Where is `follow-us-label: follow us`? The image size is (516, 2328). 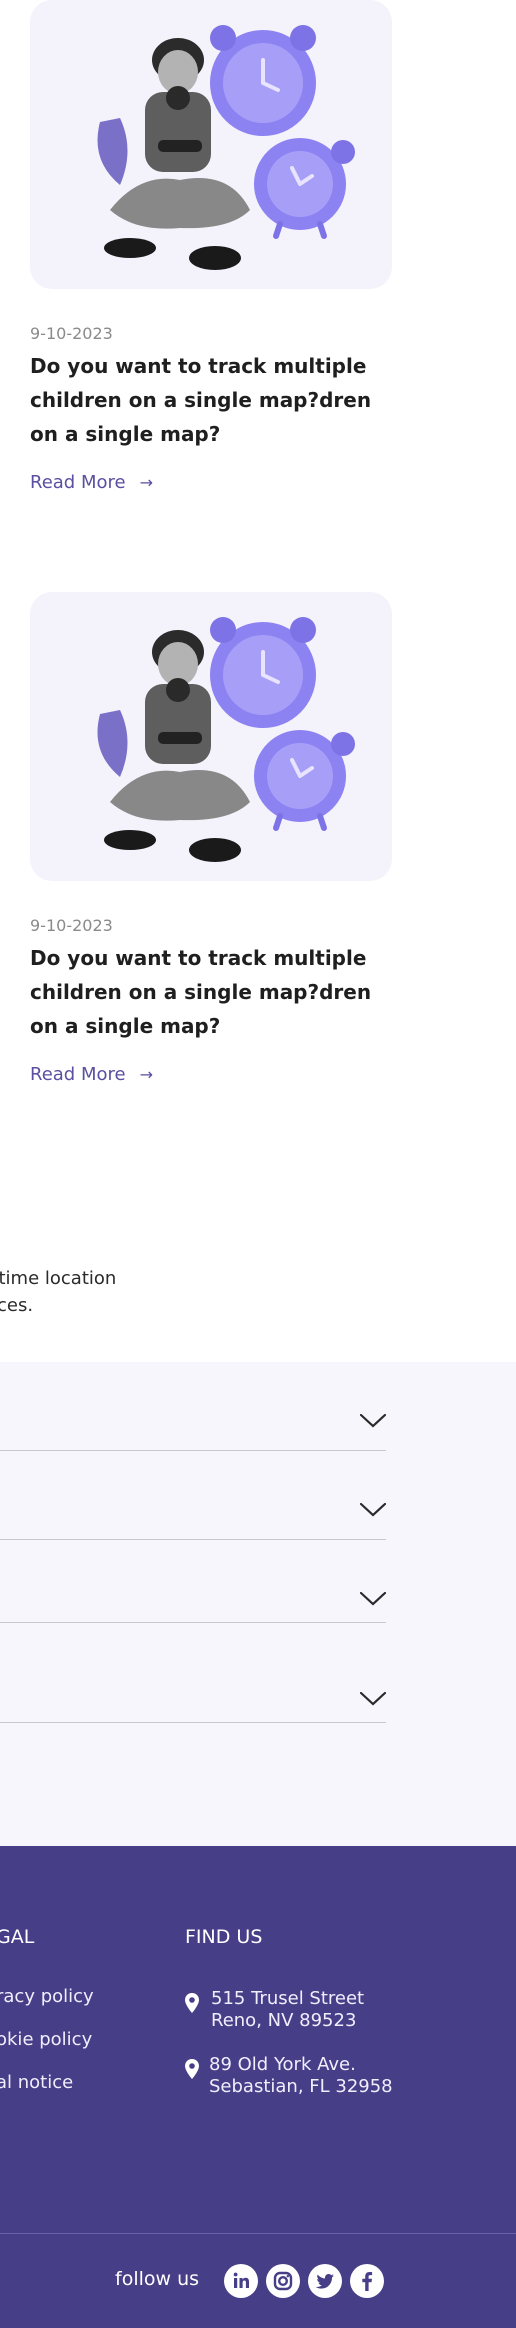
follow-us-label: follow us is located at coordinates (157, 2279).